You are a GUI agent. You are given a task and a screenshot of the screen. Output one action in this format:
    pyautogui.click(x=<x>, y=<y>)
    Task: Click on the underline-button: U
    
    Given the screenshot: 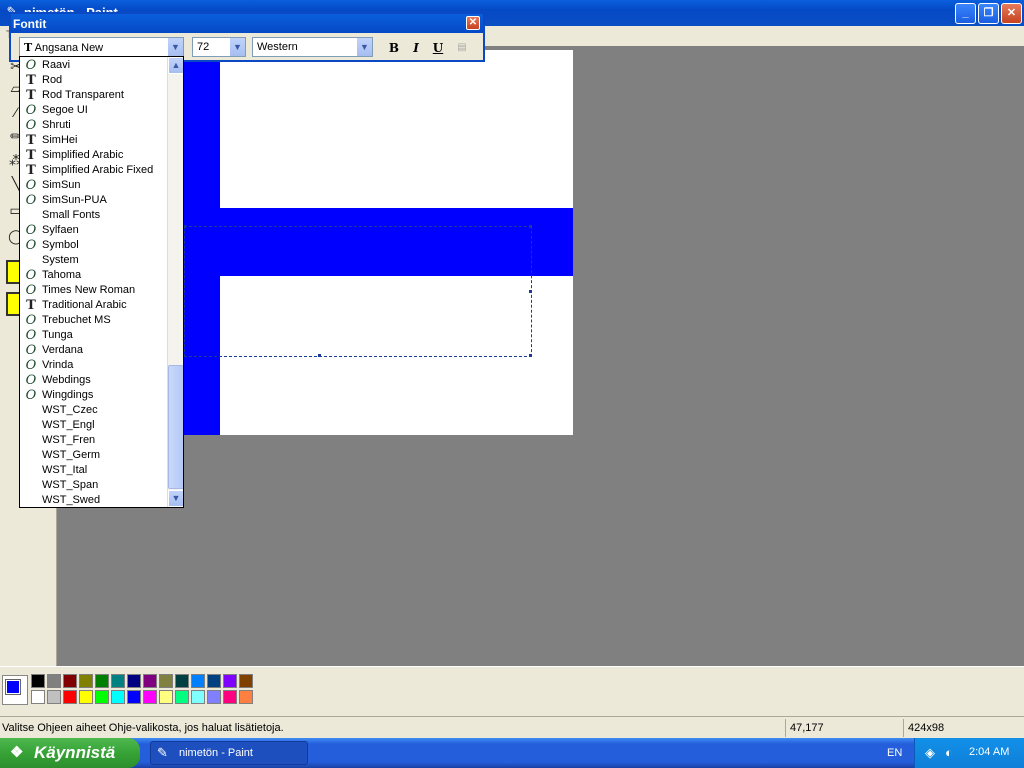 What is the action you would take?
    pyautogui.click(x=438, y=48)
    